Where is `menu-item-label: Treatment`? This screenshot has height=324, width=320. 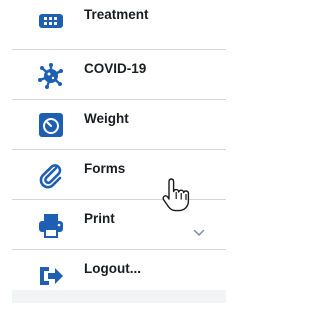
menu-item-label: Treatment is located at coordinates (116, 14).